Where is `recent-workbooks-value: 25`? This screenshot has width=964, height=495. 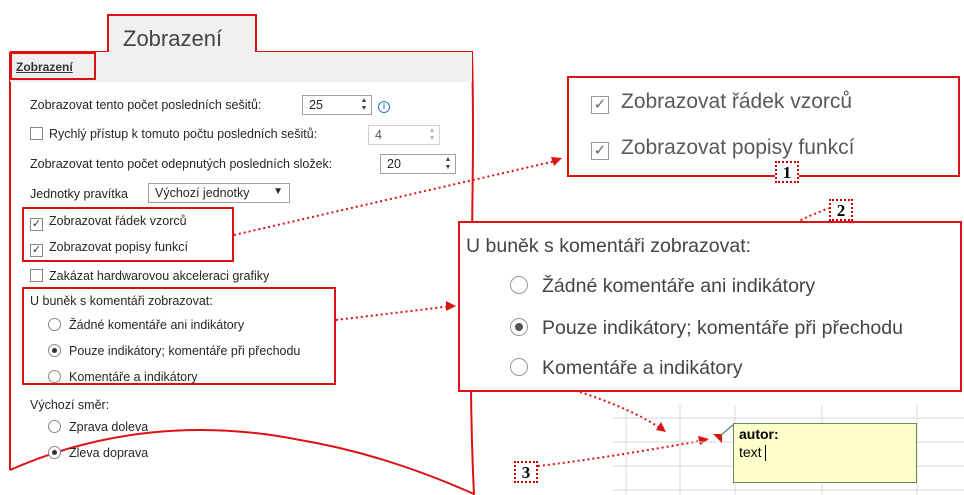
recent-workbooks-value: 25 is located at coordinates (316, 105).